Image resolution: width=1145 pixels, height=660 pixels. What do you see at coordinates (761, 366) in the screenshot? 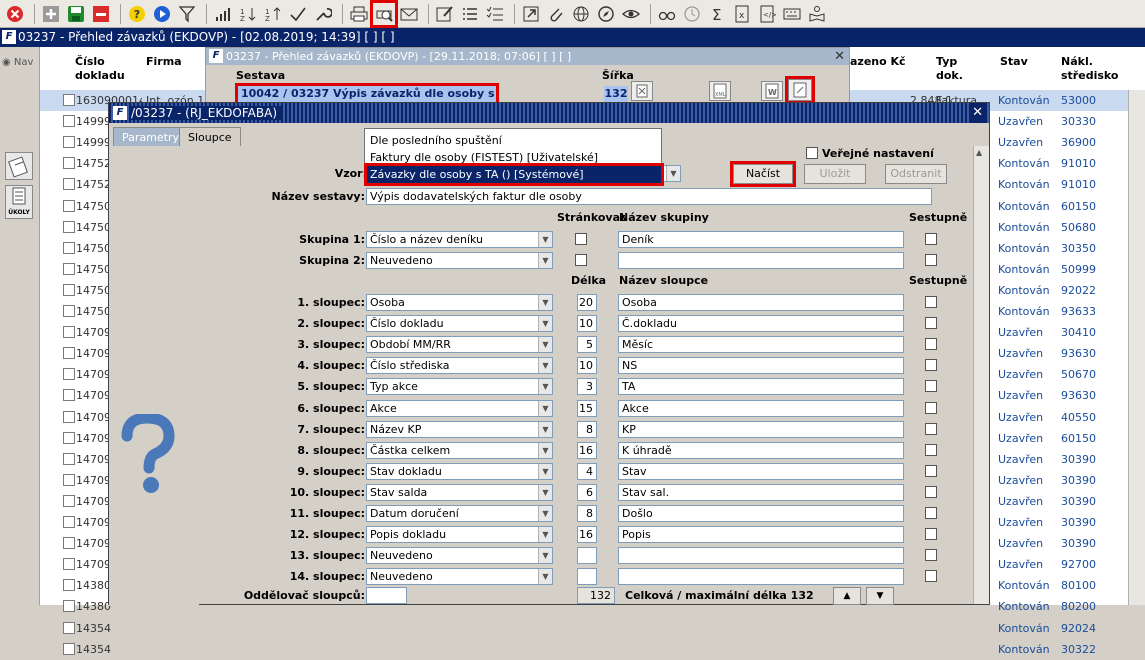
I see `column-name-input: NS` at bounding box center [761, 366].